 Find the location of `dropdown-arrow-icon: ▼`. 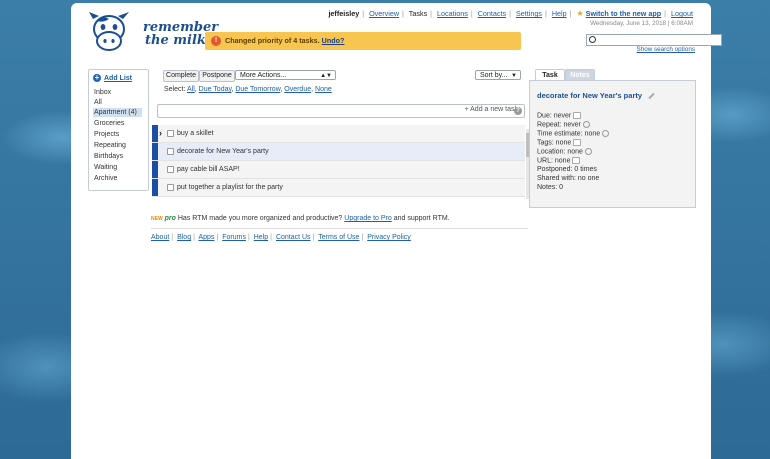

dropdown-arrow-icon: ▼ is located at coordinates (514, 76).